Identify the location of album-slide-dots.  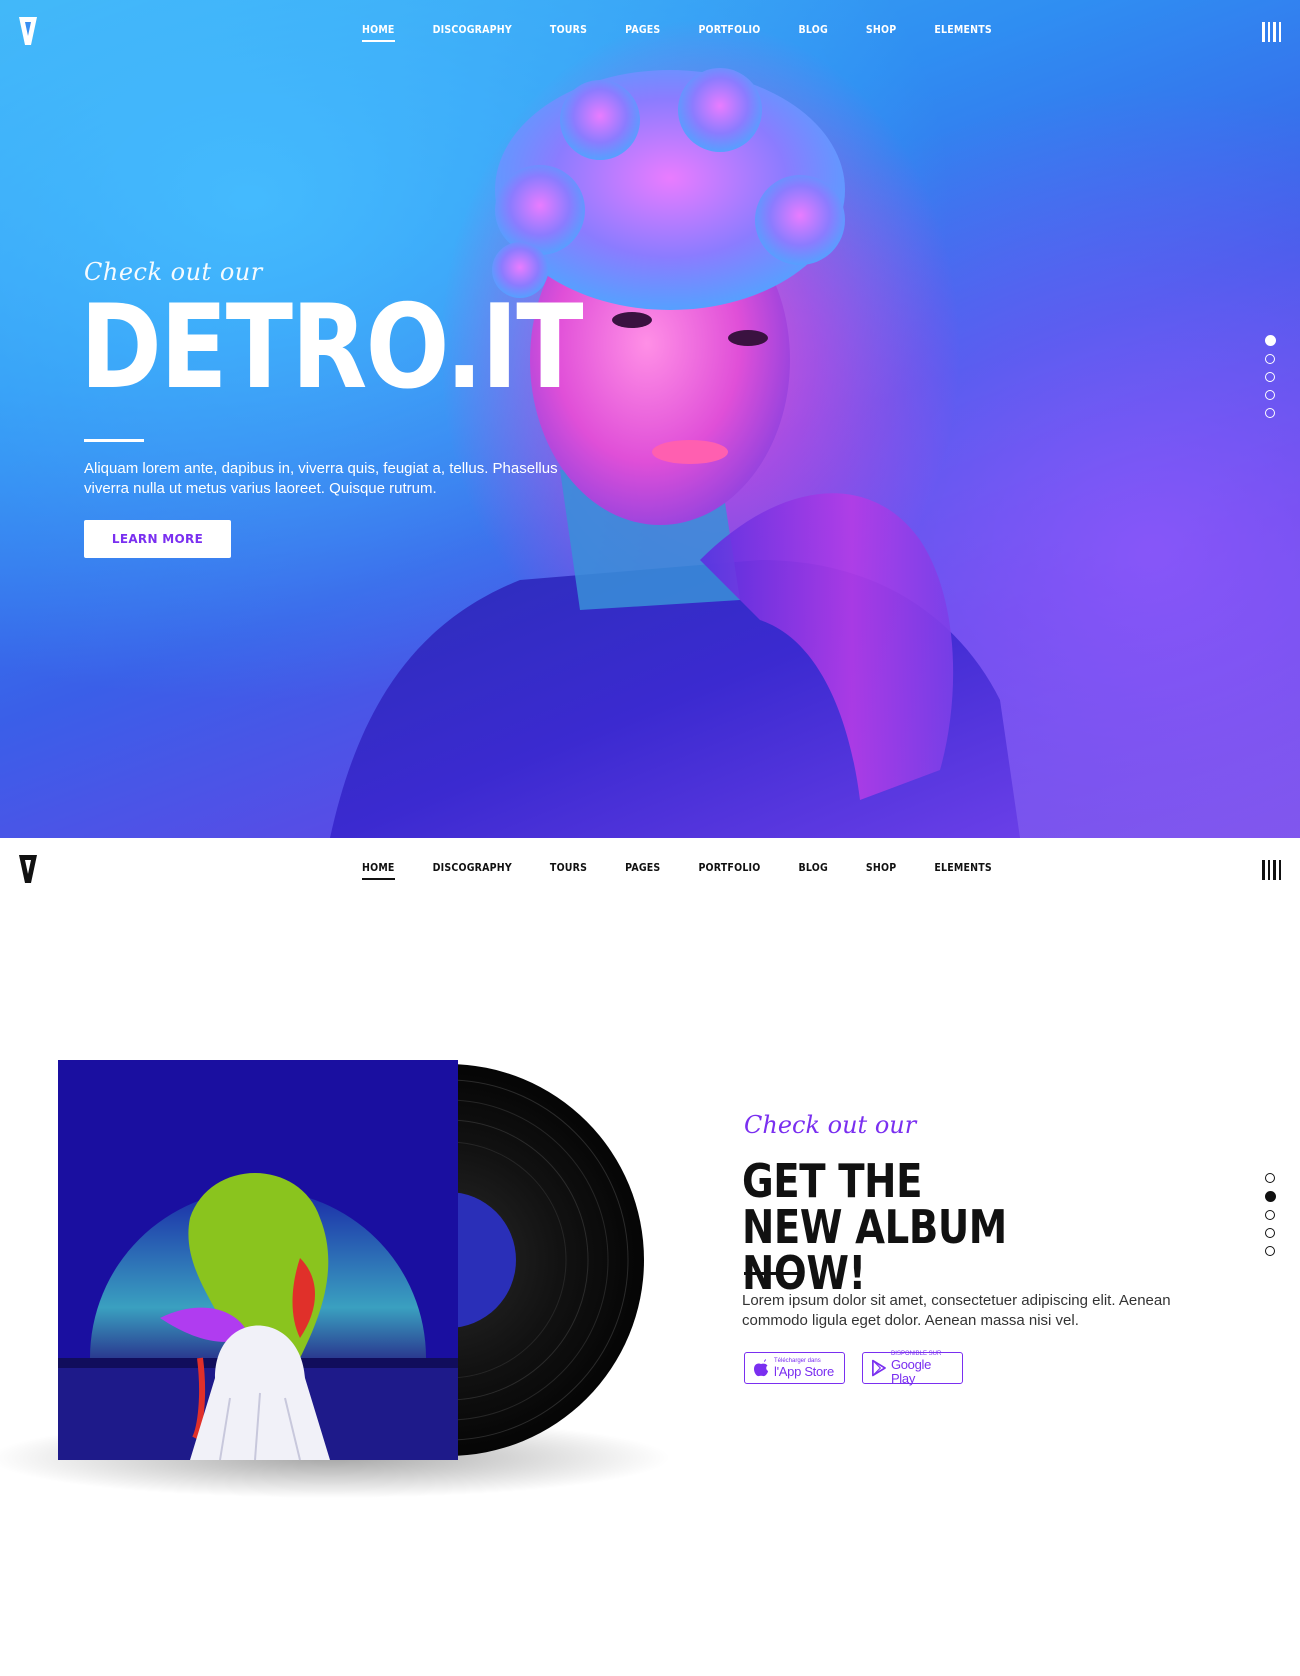
(1270, 1214).